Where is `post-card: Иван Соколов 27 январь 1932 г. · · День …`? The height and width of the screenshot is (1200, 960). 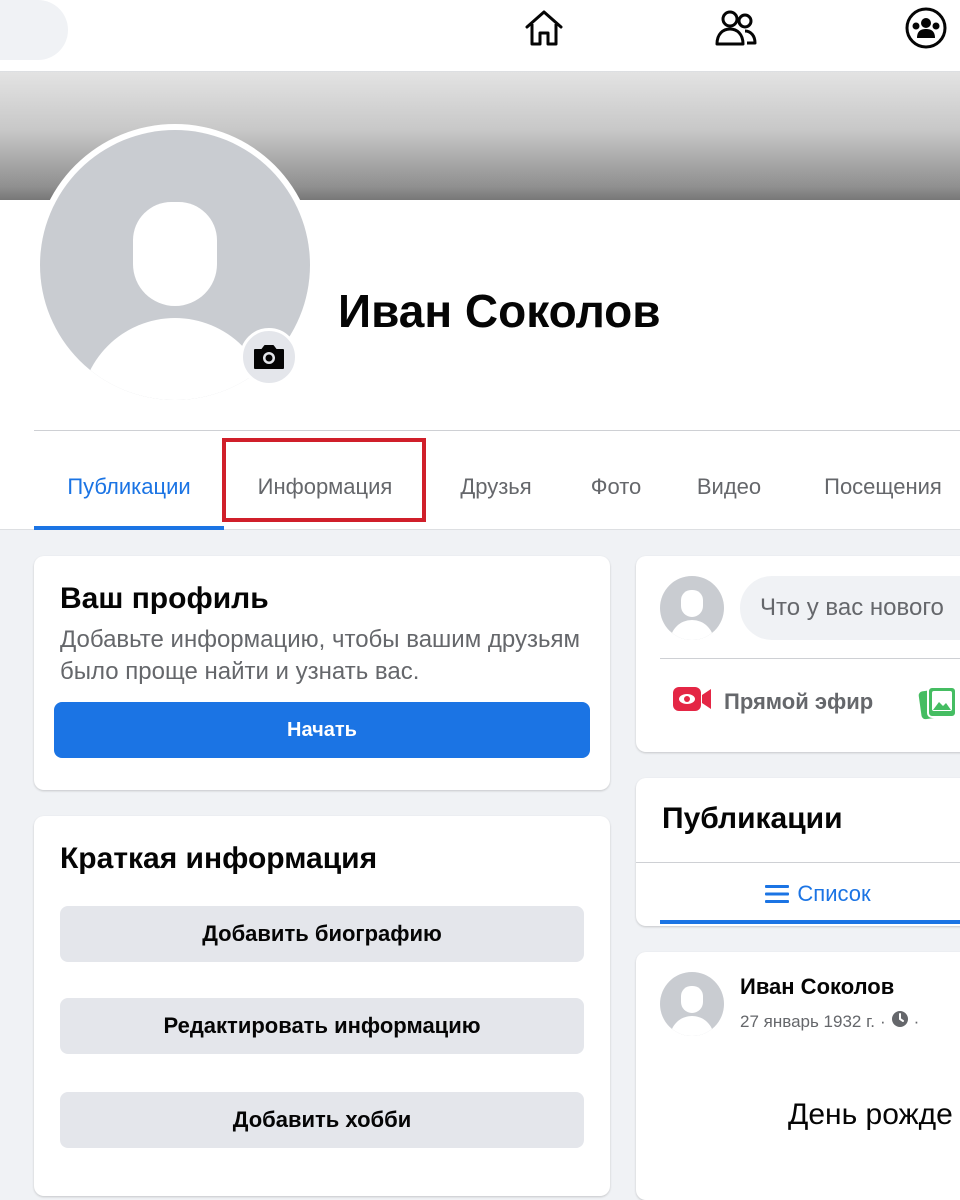 post-card: Иван Соколов 27 январь 1932 г. · · День … is located at coordinates (798, 1076).